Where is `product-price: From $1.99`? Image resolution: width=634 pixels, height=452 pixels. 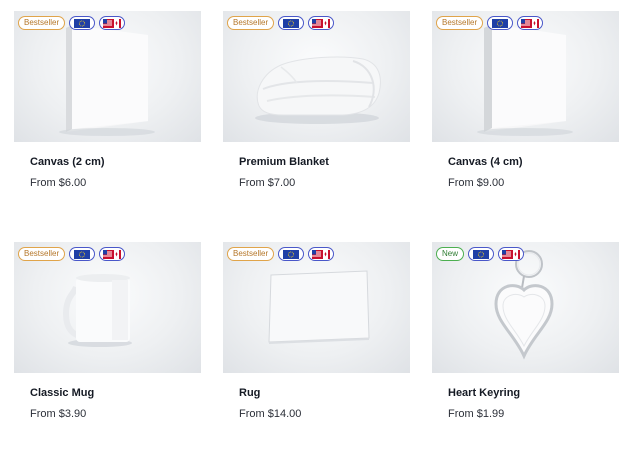 product-price: From $1.99 is located at coordinates (476, 414).